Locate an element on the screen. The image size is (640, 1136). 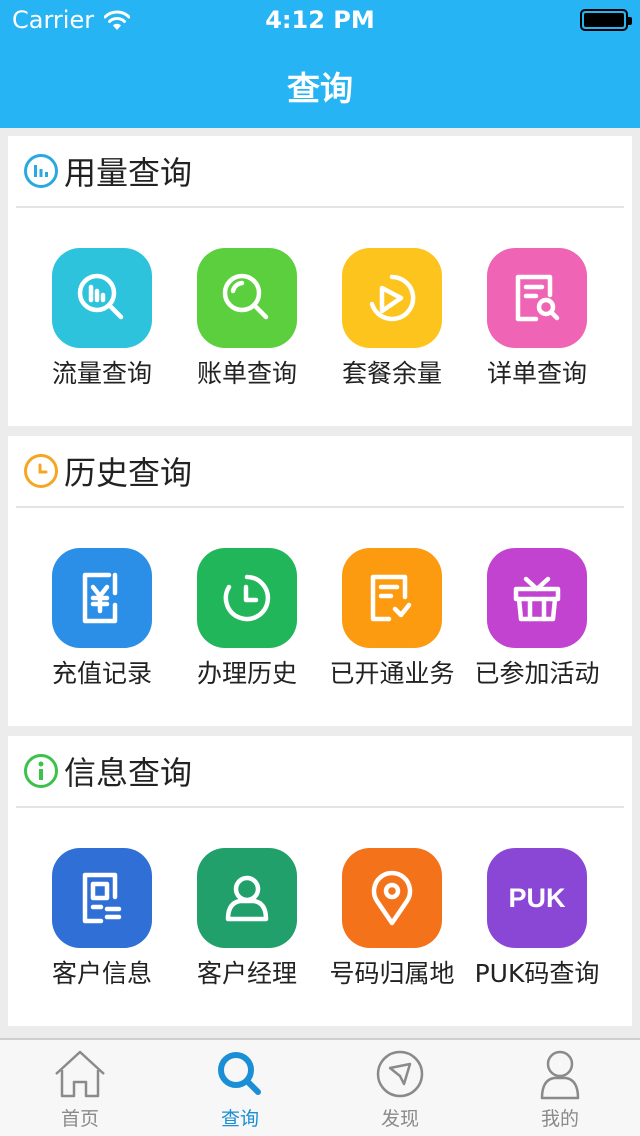
home-icon is located at coordinates (80, 1074).